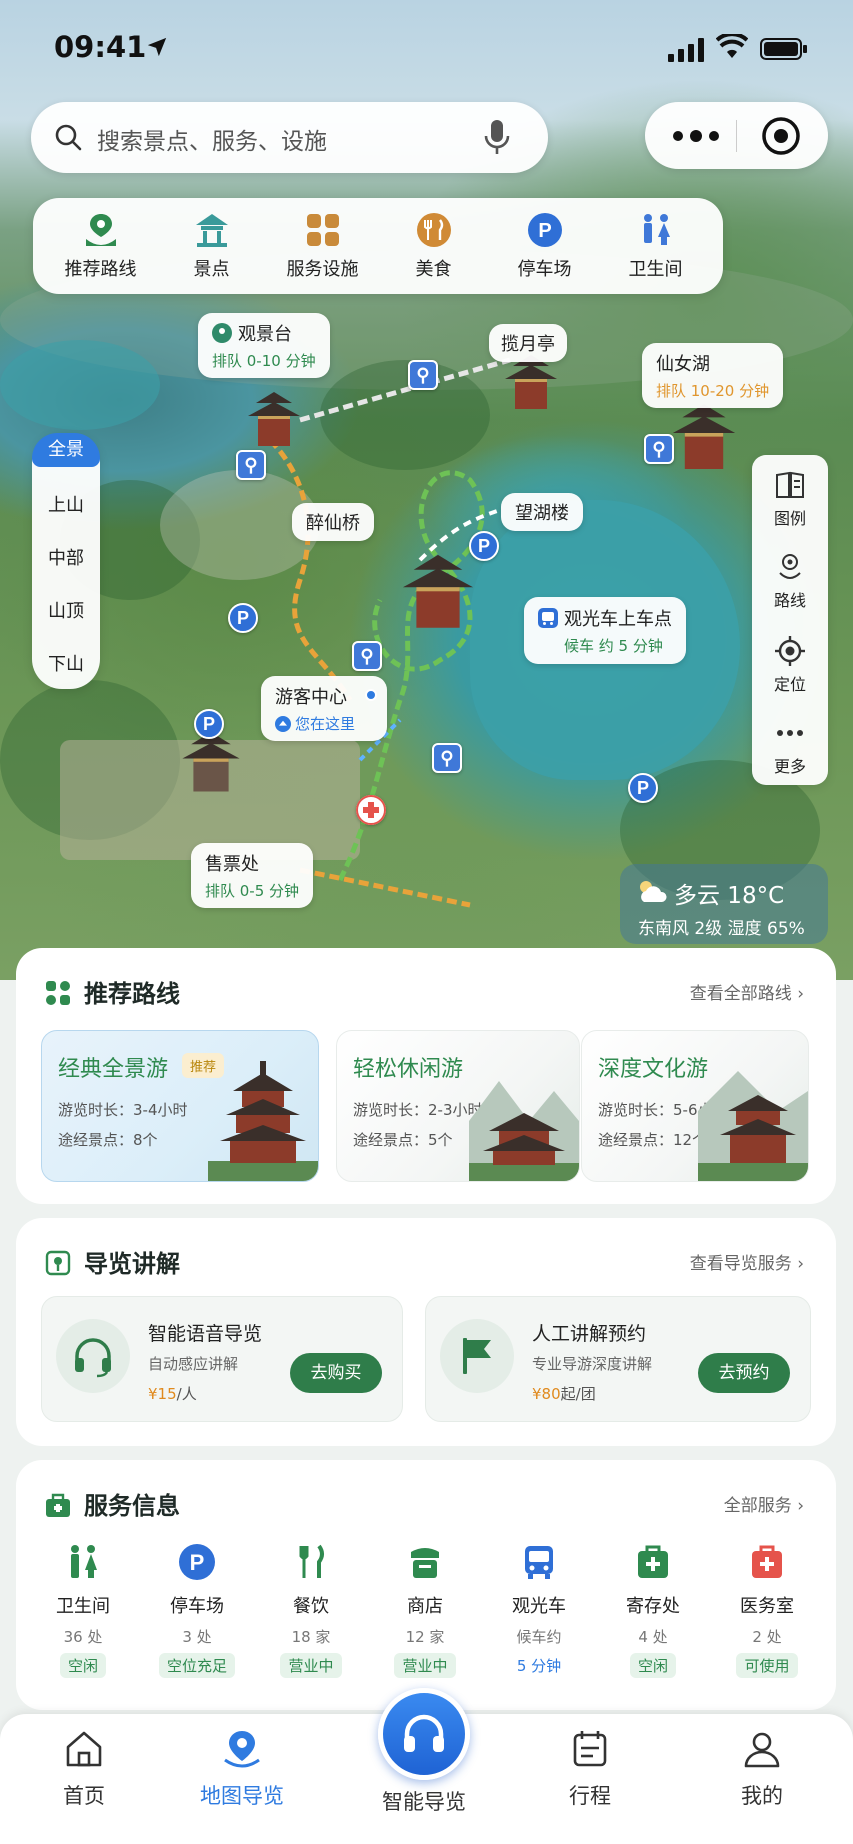  What do you see at coordinates (656, 229) in the screenshot?
I see `restroom-icon` at bounding box center [656, 229].